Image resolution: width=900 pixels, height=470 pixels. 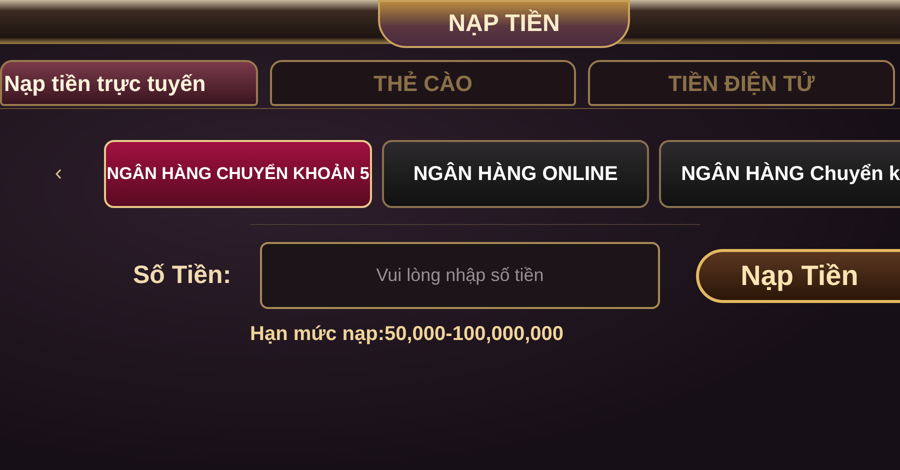 I want to click on amount-label: Số Tiền:, so click(x=182, y=275).